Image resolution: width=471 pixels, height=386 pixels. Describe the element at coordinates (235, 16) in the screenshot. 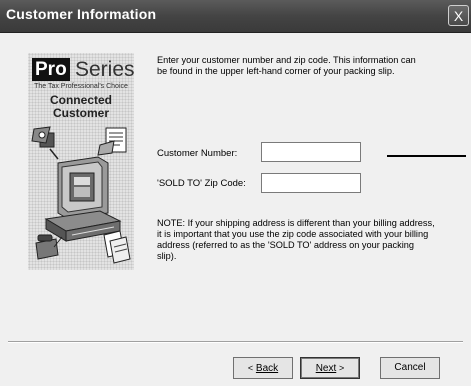

I see `title-bar: Customer Information X` at that location.